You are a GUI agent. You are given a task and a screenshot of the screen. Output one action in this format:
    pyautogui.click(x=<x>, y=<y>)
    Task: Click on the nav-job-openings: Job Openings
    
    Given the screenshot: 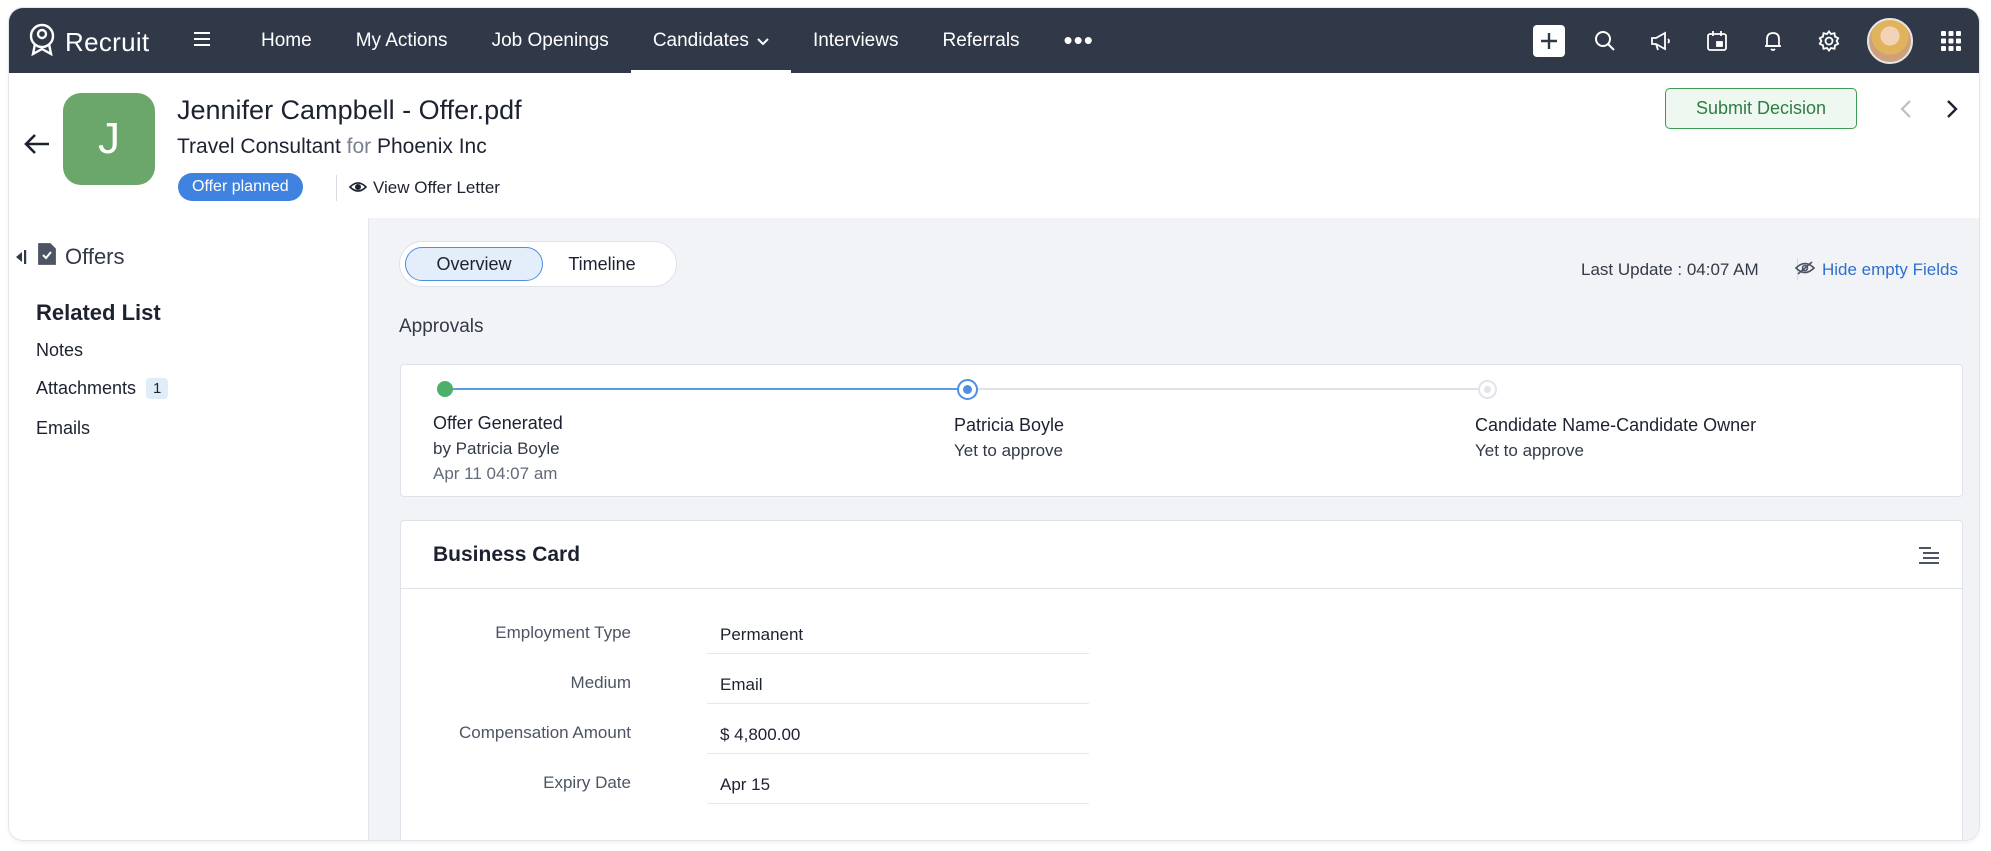 What is the action you would take?
    pyautogui.click(x=550, y=40)
    